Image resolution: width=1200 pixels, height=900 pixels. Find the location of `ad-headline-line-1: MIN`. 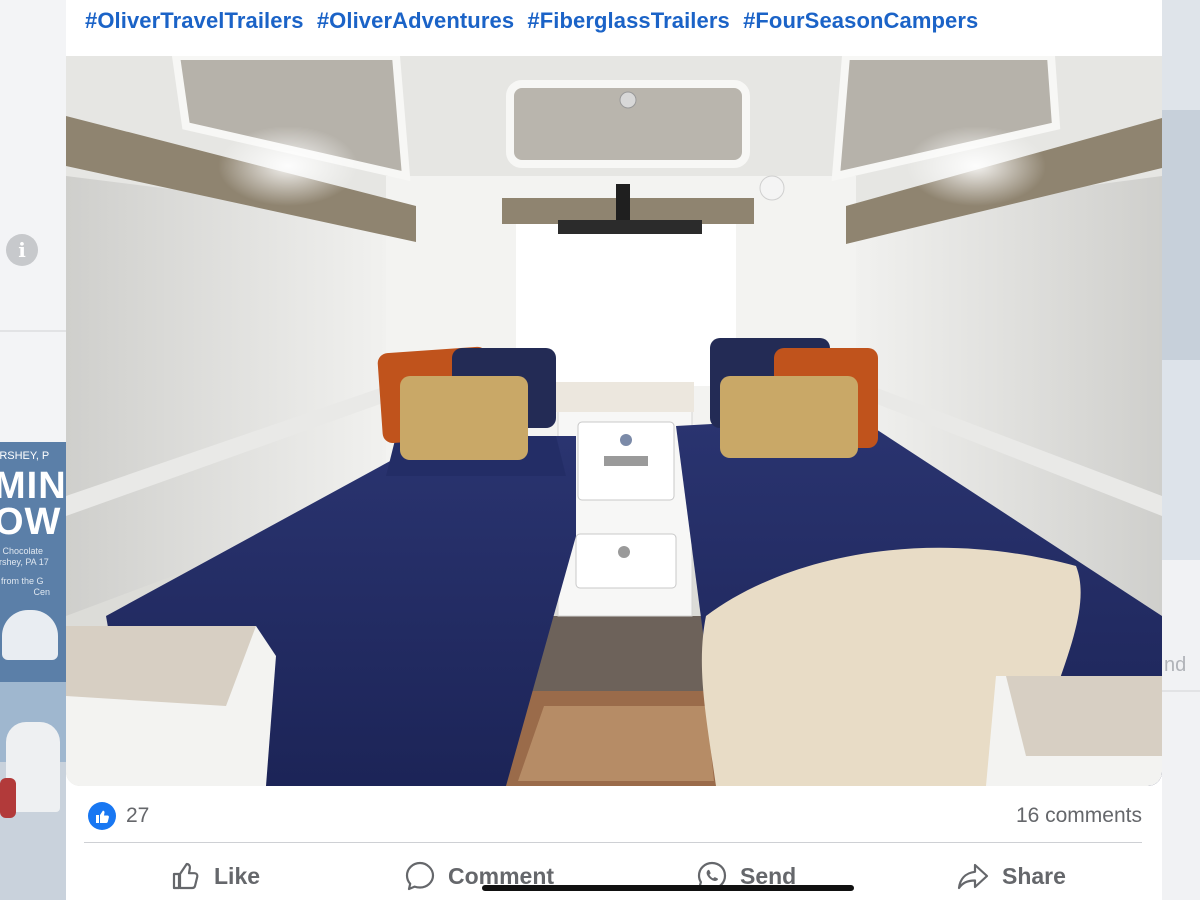

ad-headline-line-1: MIN is located at coordinates (33, 486).